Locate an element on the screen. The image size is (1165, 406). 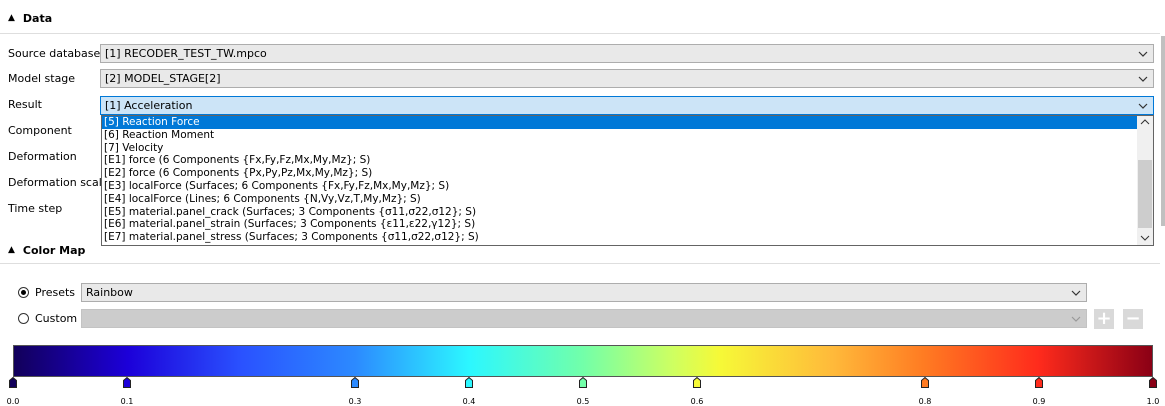
result-label: Result is located at coordinates (25, 104).